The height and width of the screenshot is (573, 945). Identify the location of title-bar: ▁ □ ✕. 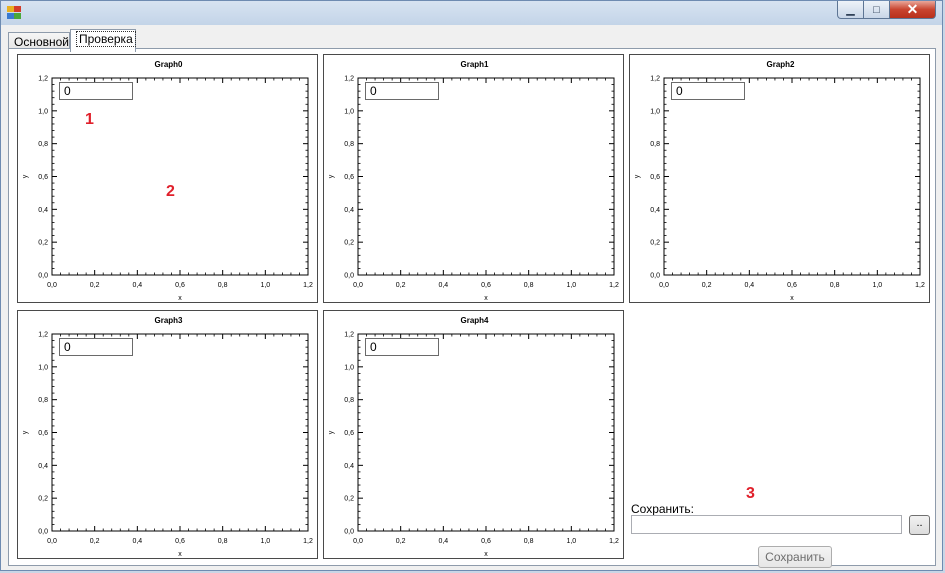
(471, 13).